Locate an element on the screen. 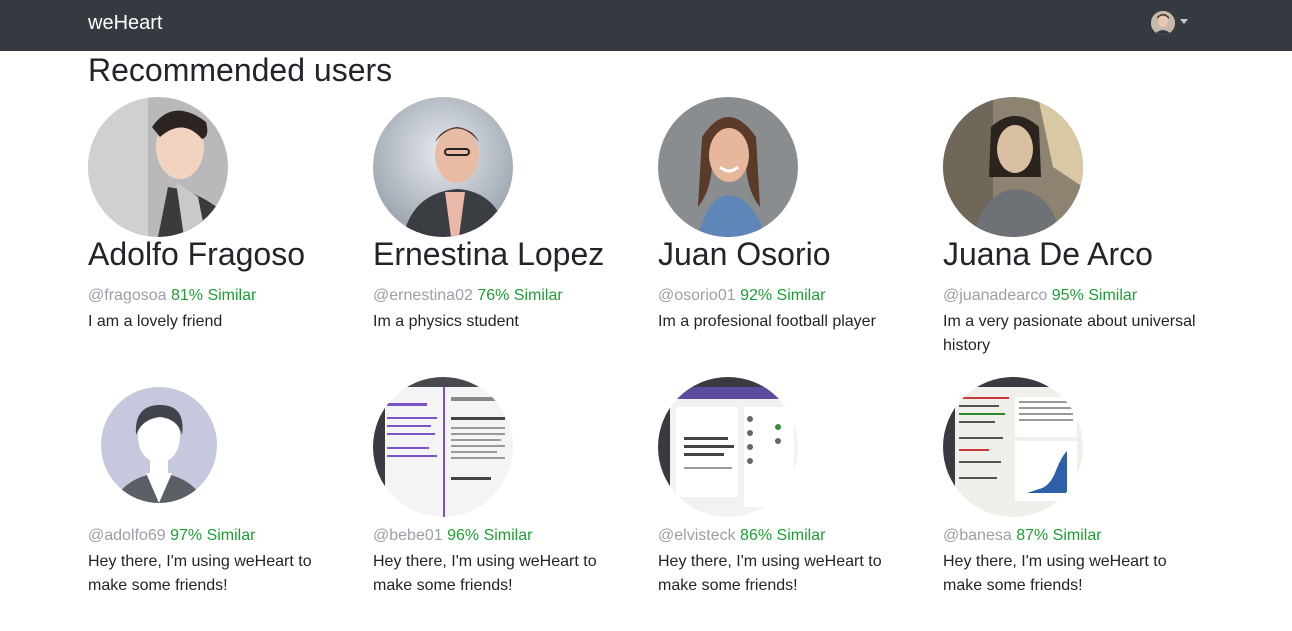 The width and height of the screenshot is (1292, 631). user-bio: Im a physics student is located at coordinates (446, 321).